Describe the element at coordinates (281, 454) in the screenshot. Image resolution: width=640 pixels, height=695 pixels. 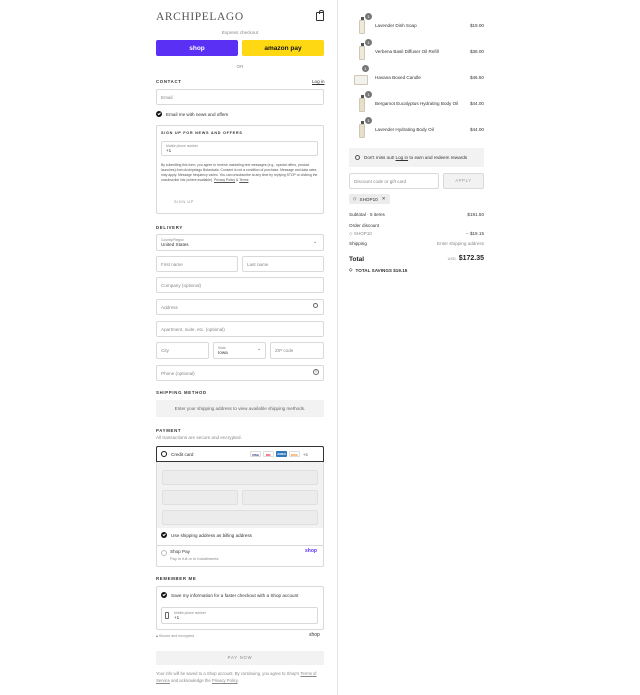
I see `amex-icon: AMEX` at that location.